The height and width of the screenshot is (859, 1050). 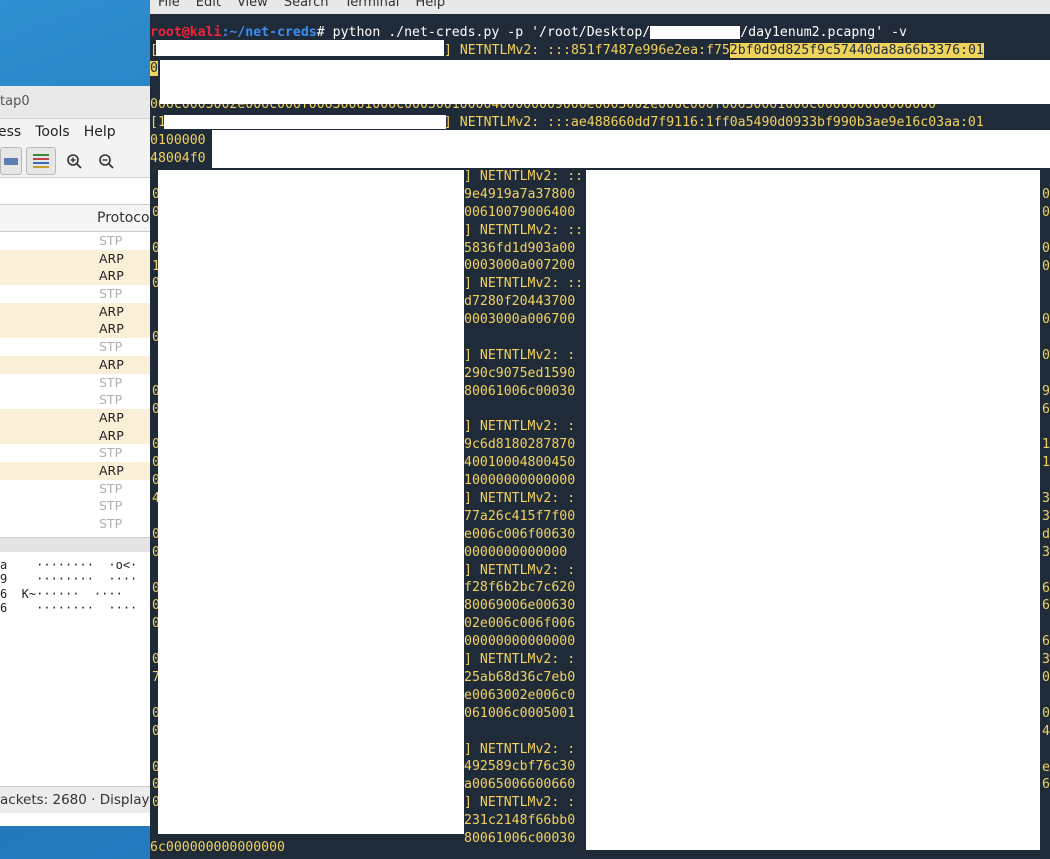 What do you see at coordinates (520, 320) in the screenshot?
I see `hash-fragment-line: 0003000a006700` at bounding box center [520, 320].